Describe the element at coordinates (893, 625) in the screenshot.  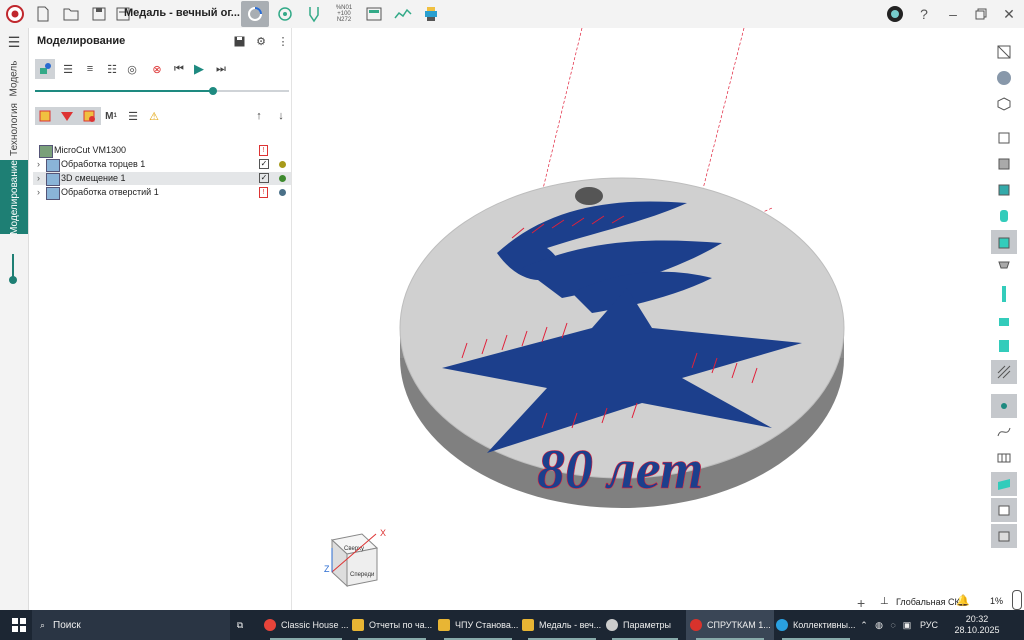
I see `tray-app-icon: ◌` at that location.